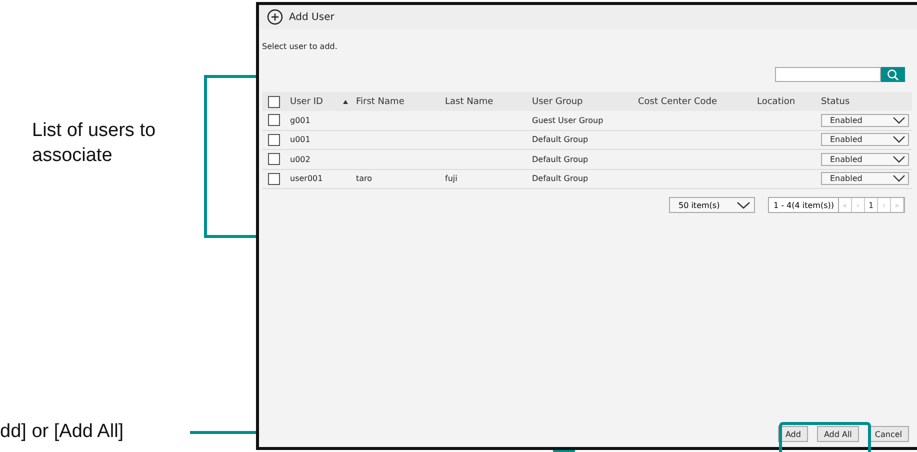 The height and width of the screenshot is (452, 917). Describe the element at coordinates (94, 143) in the screenshot. I see `callout-text: List of users to associate` at that location.